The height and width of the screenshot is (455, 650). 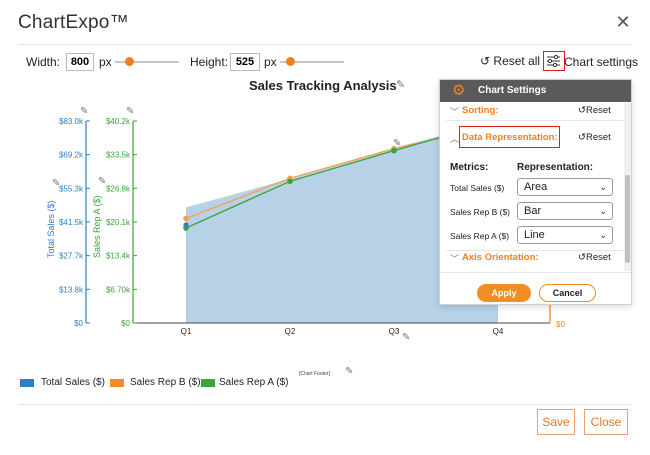 What do you see at coordinates (504, 293) in the screenshot?
I see `apply-button: Apply` at bounding box center [504, 293].